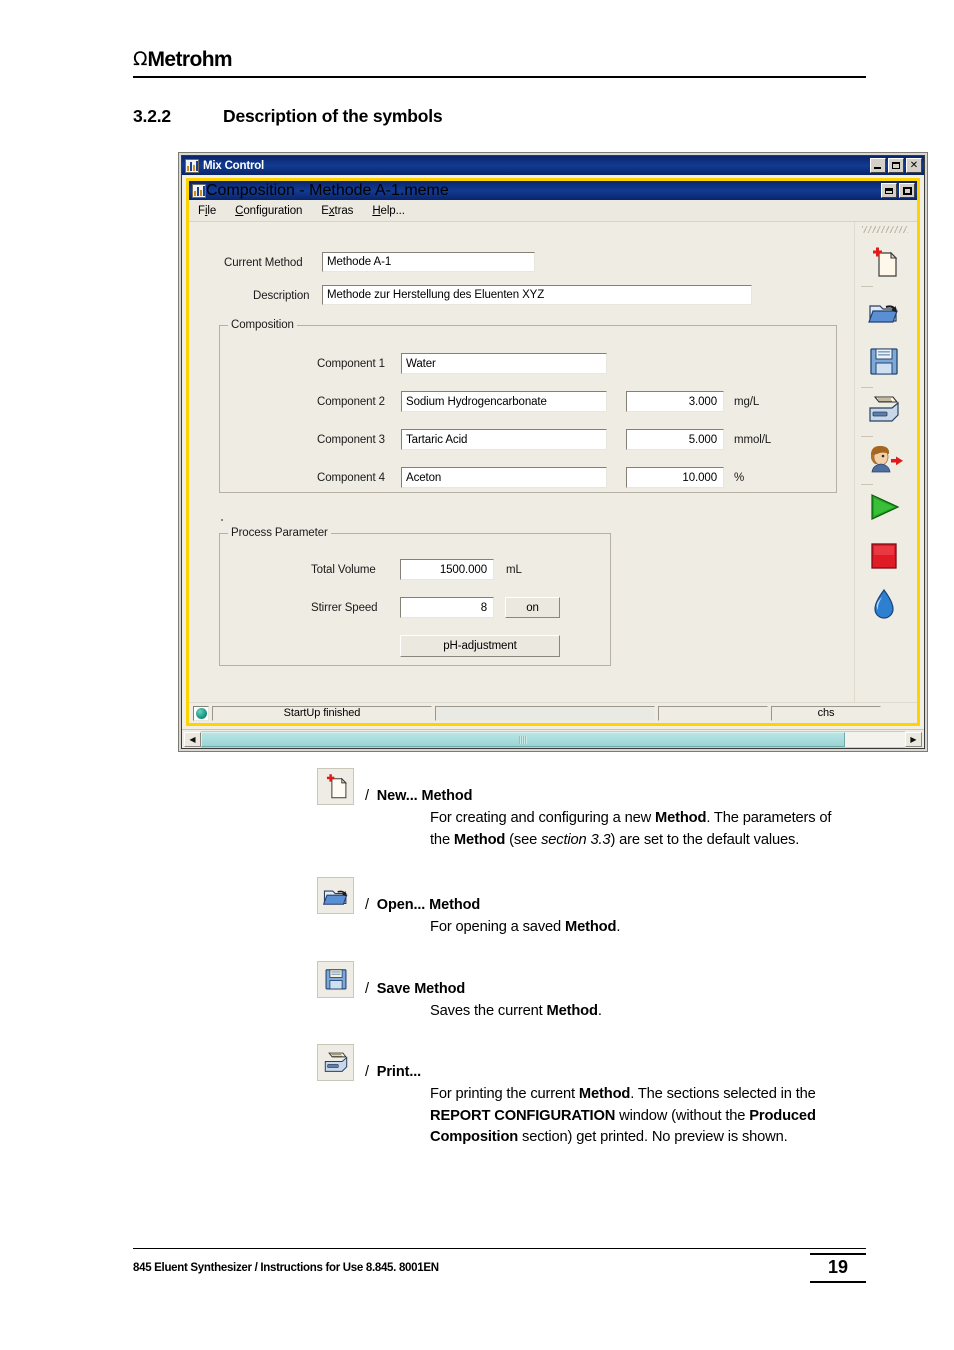 This screenshot has width=954, height=1350. What do you see at coordinates (447, 569) in the screenshot?
I see `total-volume-input: 1500.000` at bounding box center [447, 569].